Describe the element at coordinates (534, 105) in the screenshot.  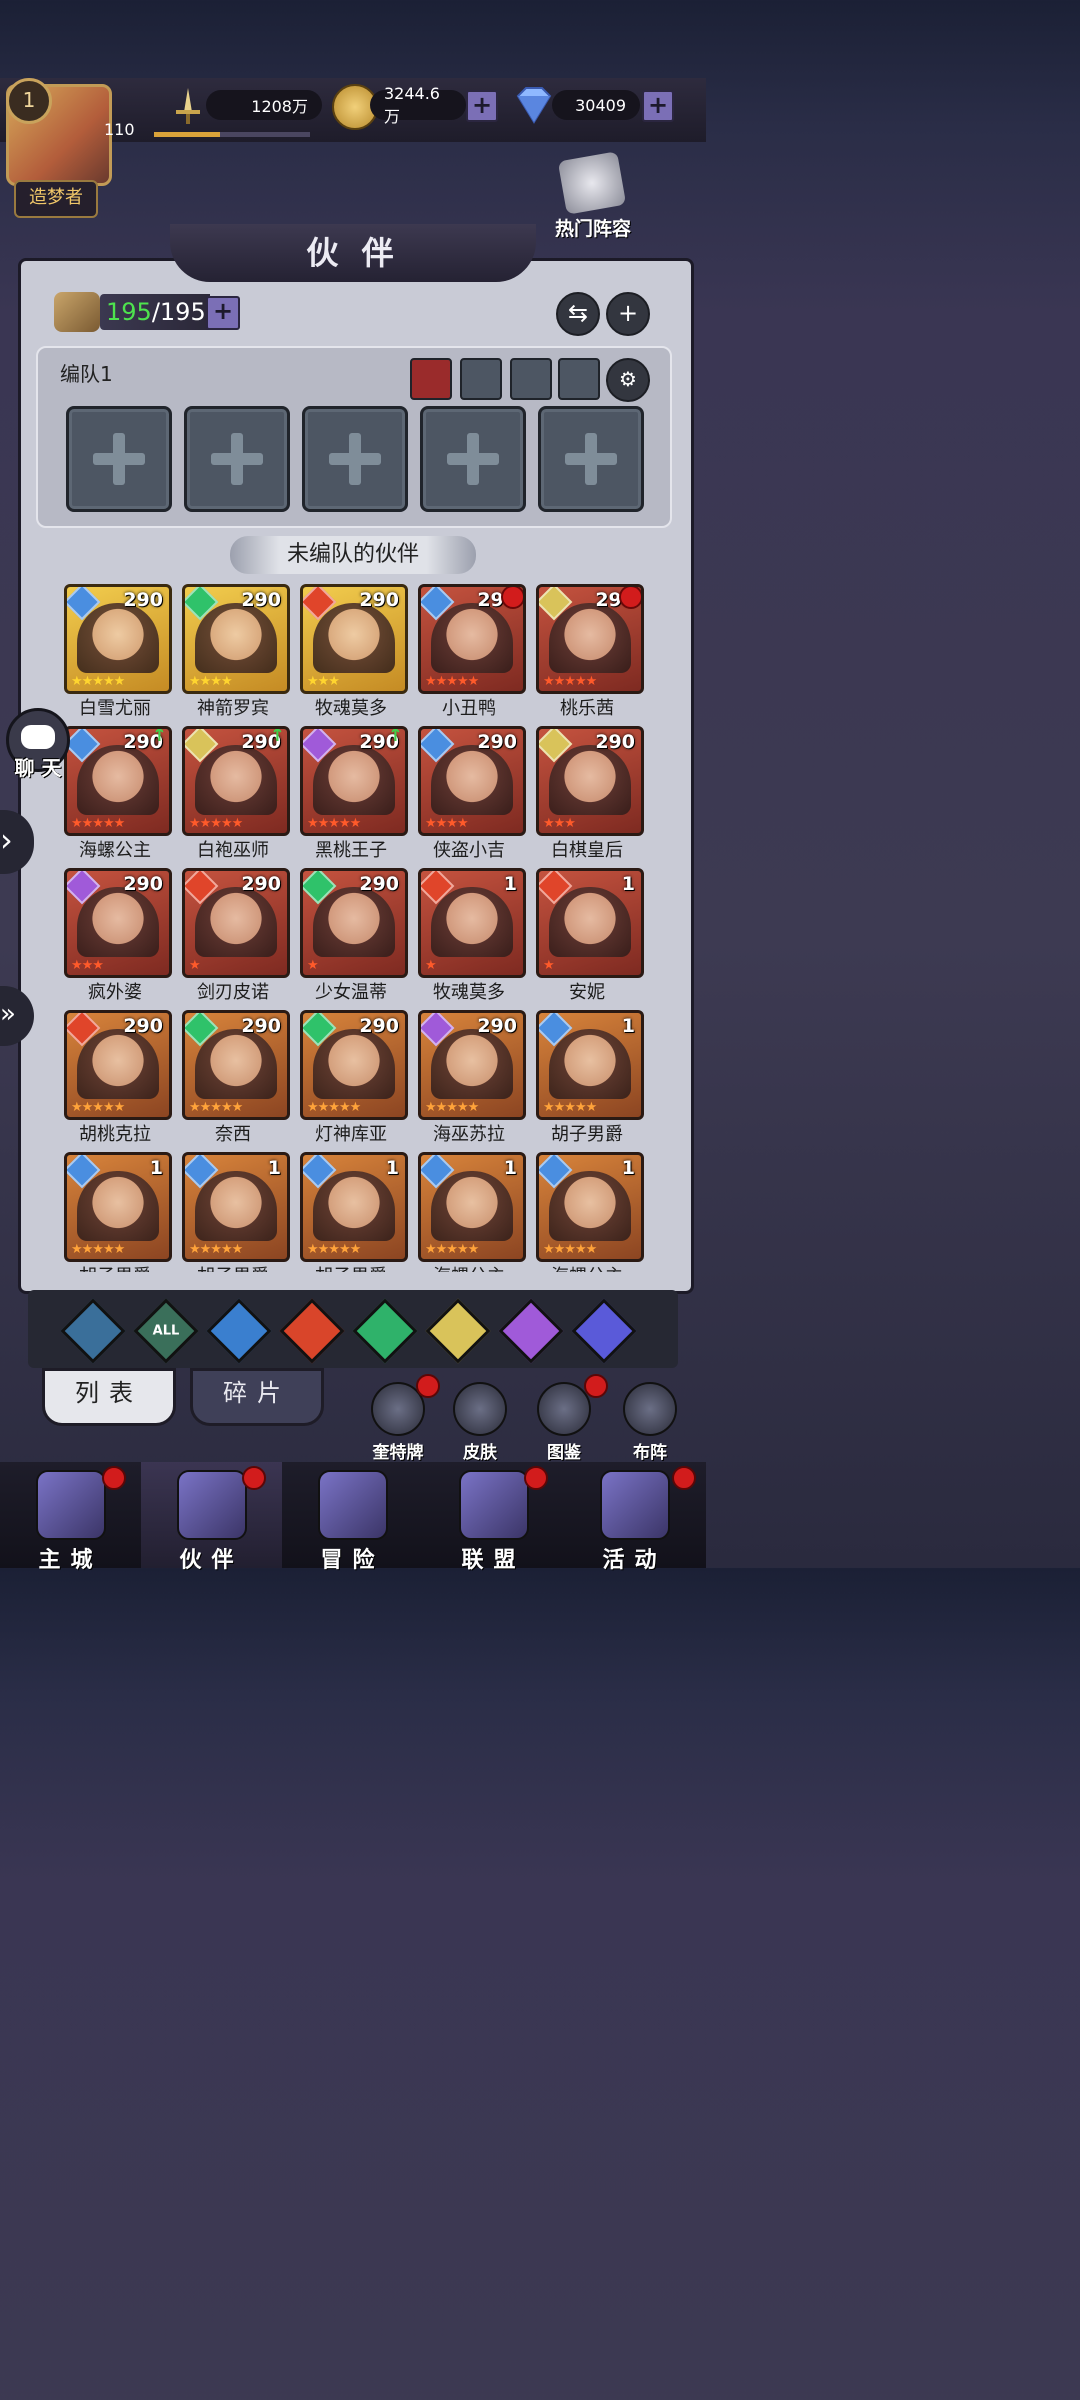
I see `diamond-icon` at that location.